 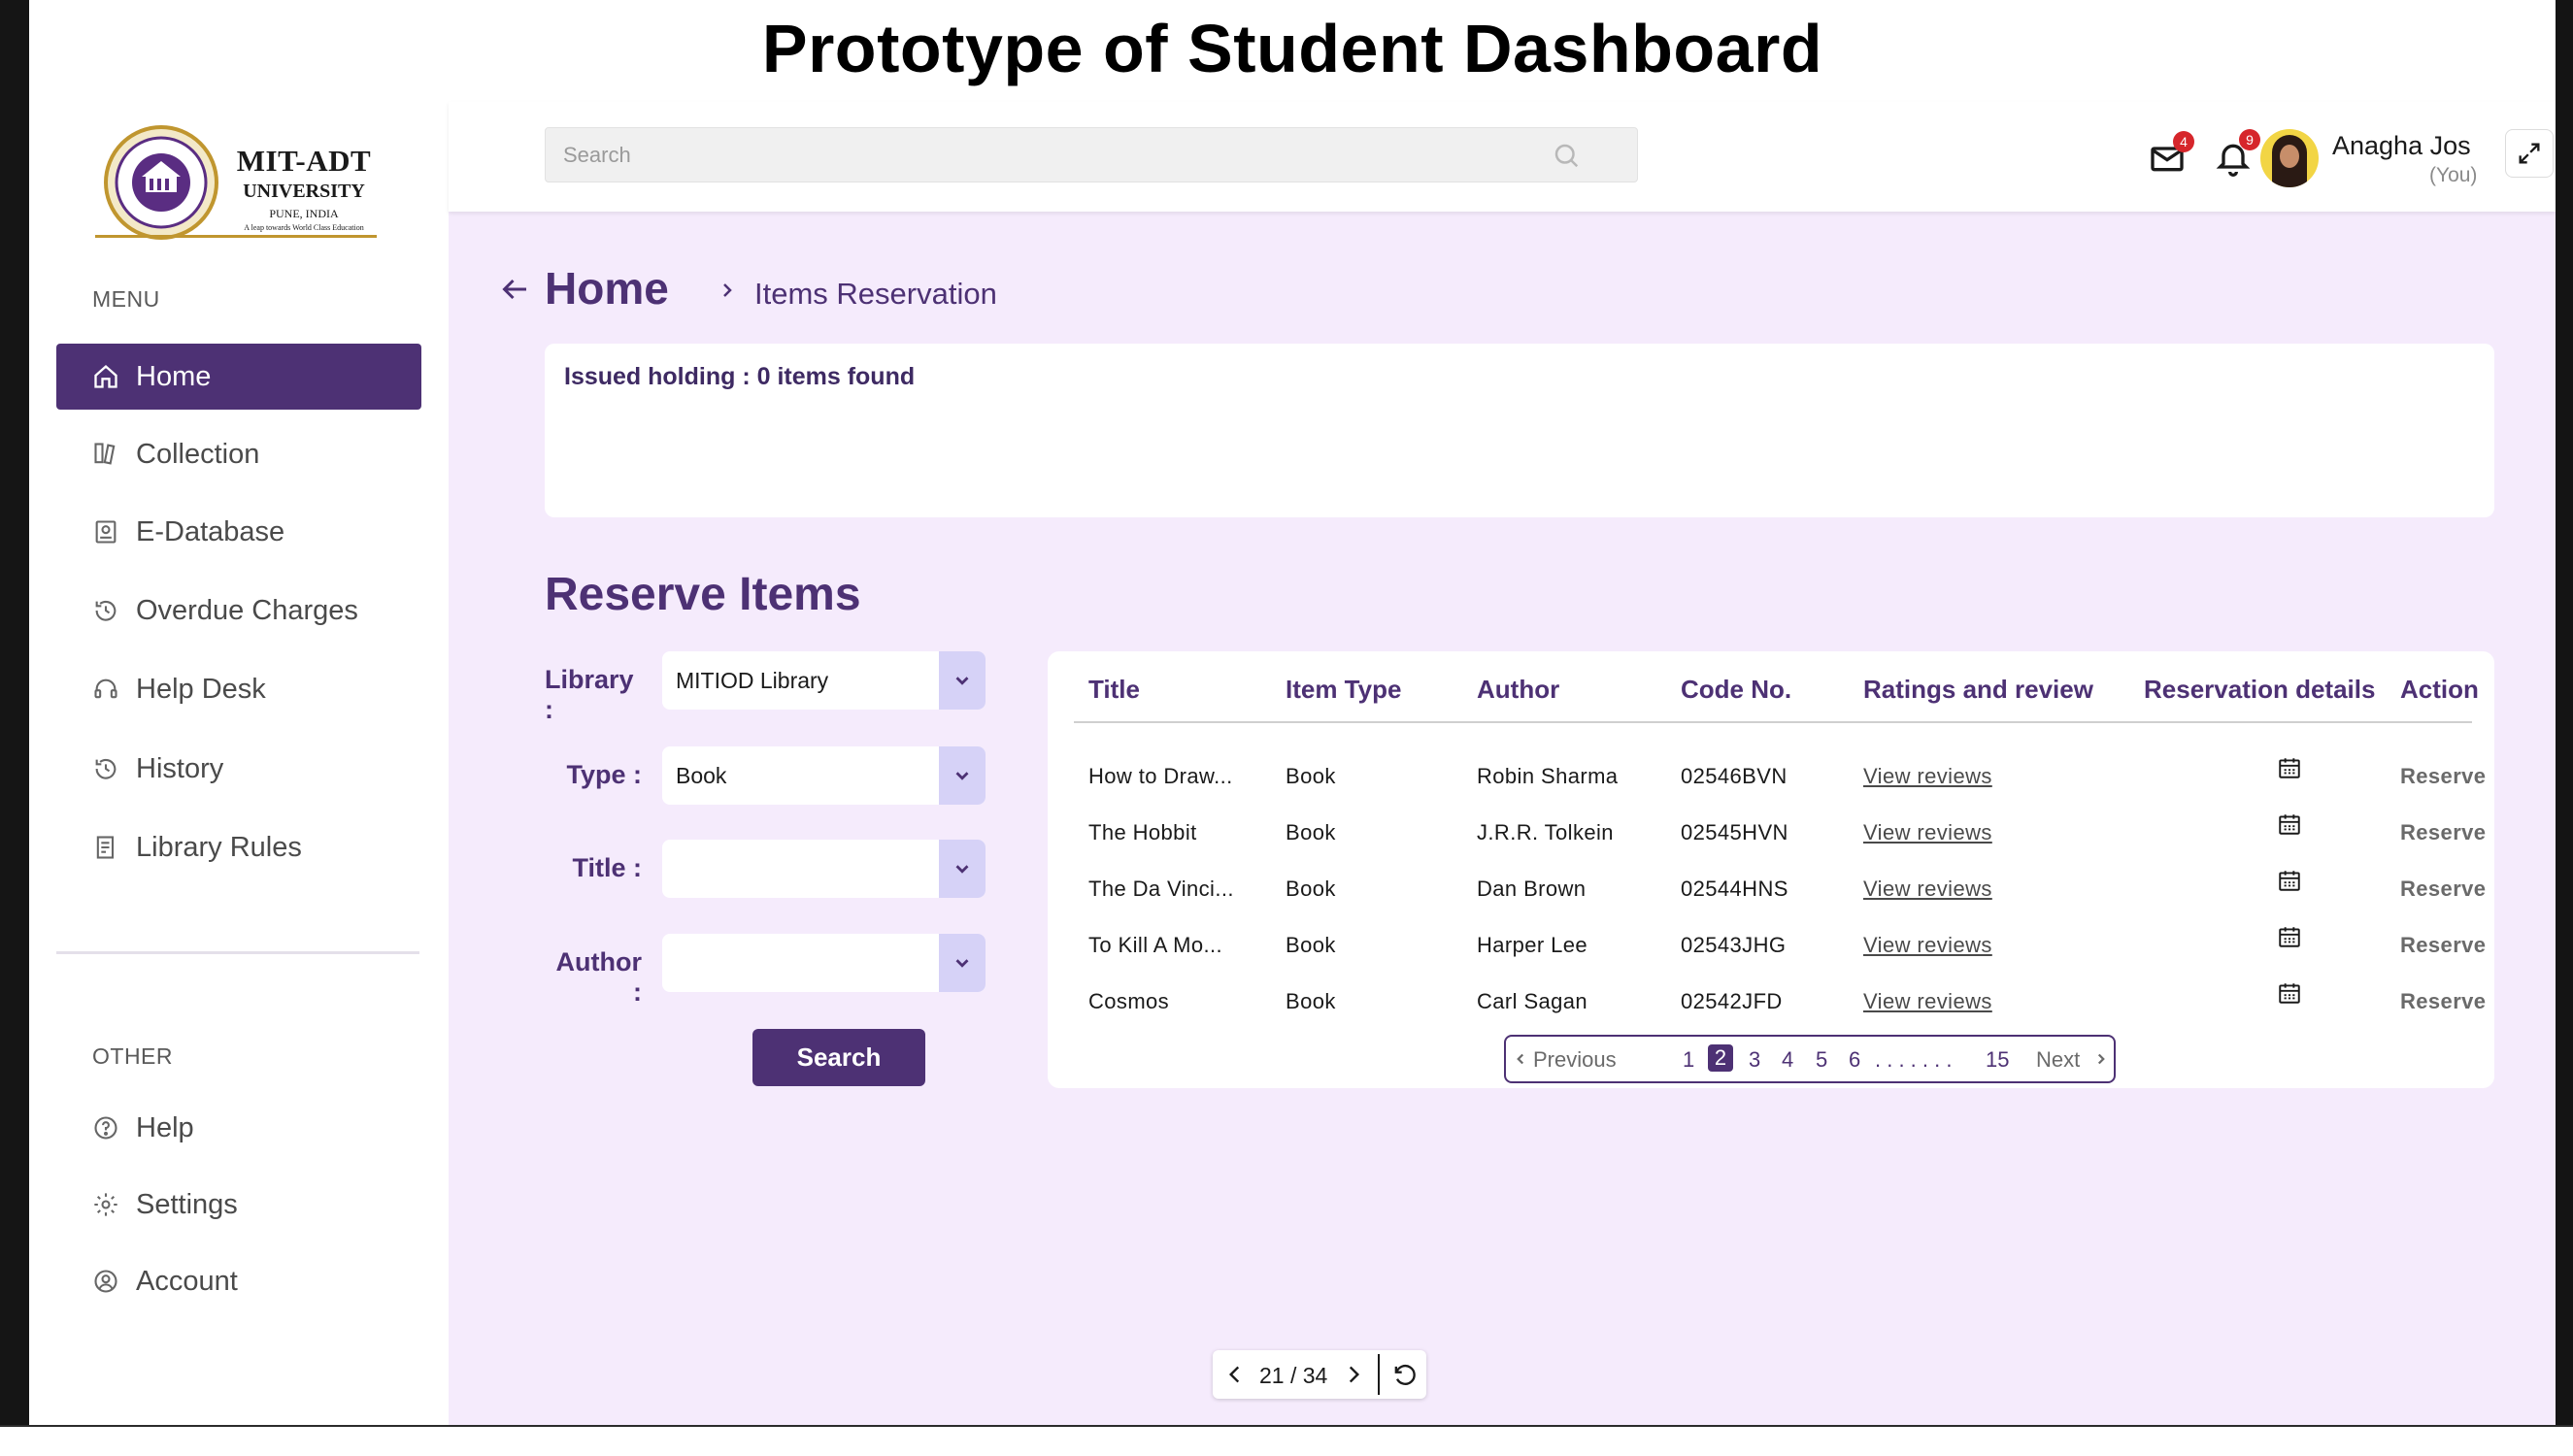 I want to click on type-select-value: Book, so click(x=701, y=775).